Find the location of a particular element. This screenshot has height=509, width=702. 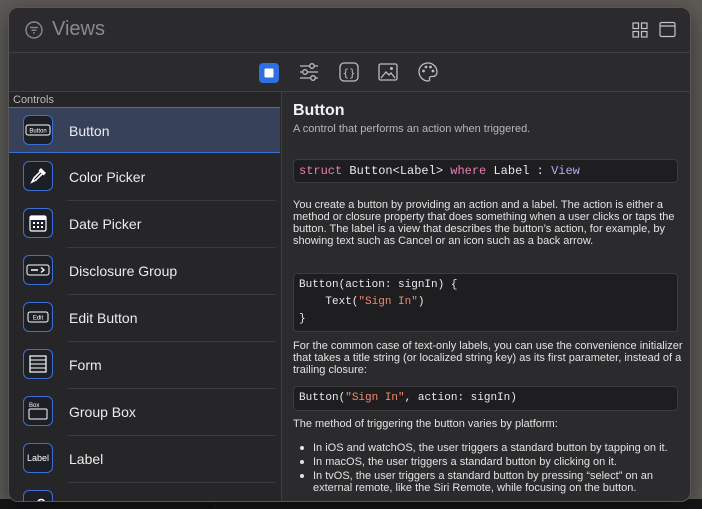

sidebar-item-label: Group Box is located at coordinates (102, 412).